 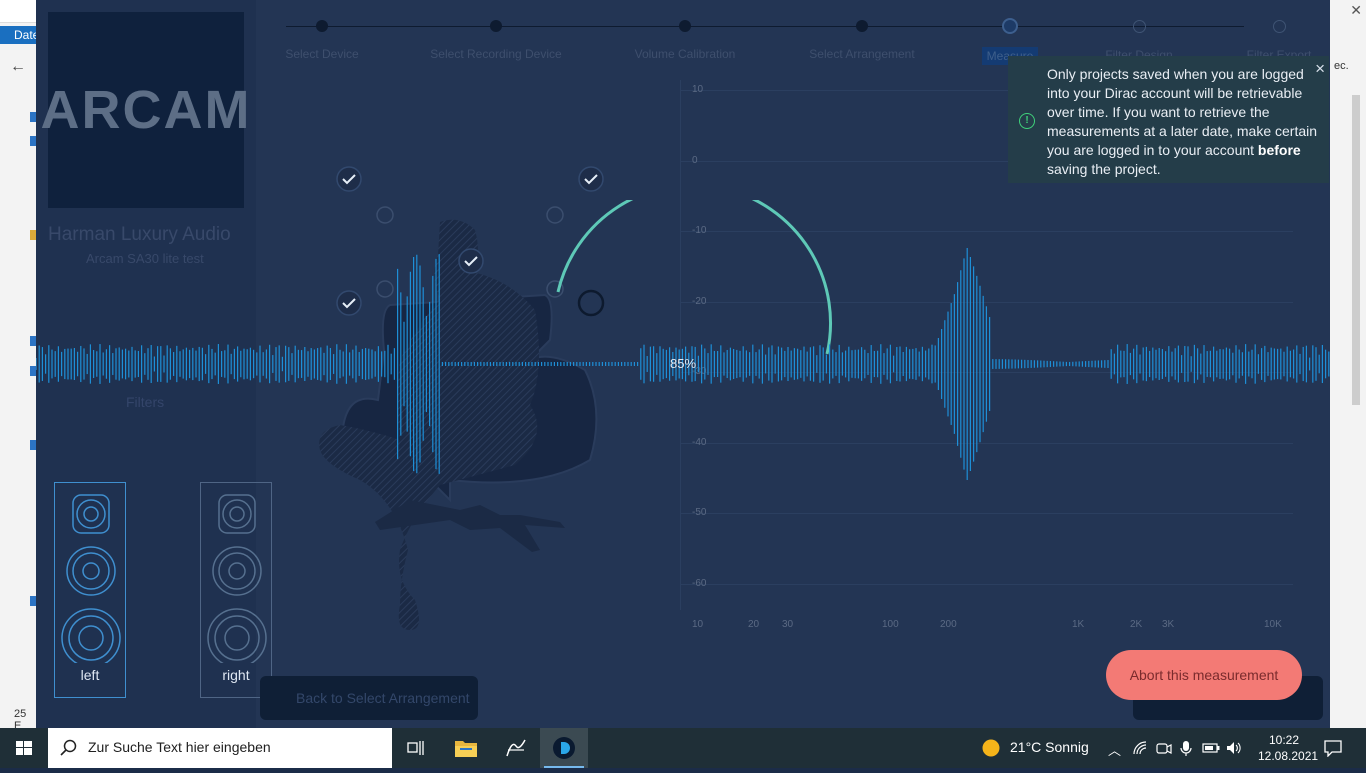 I want to click on task-view-icon, so click(x=415, y=748).